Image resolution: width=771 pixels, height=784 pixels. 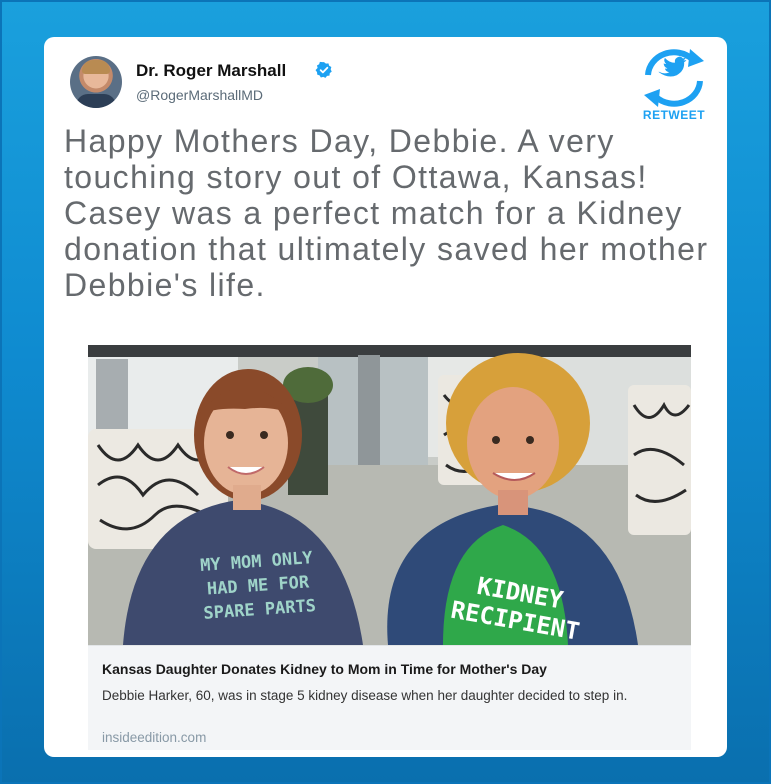 I want to click on avatar, so click(x=96, y=82).